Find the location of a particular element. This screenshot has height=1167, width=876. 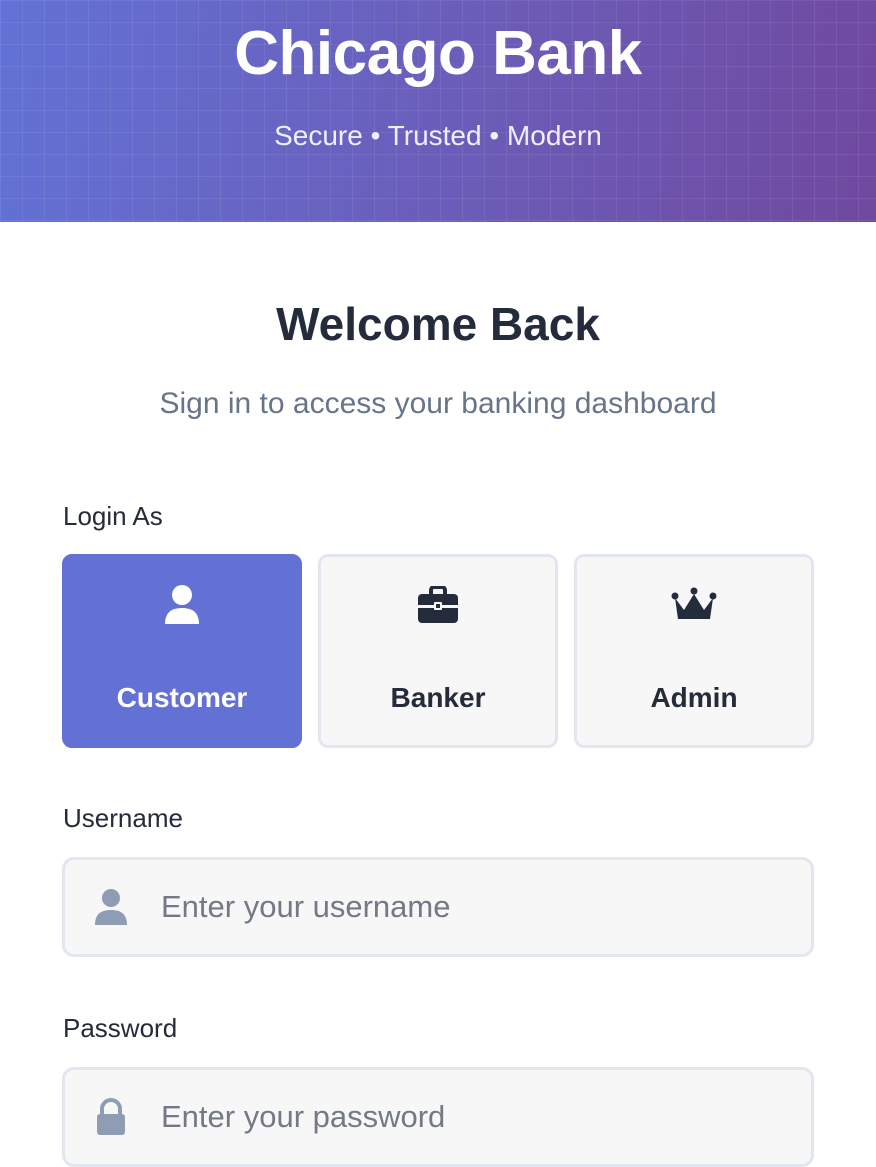

role-label-admin: Admin is located at coordinates (694, 697).